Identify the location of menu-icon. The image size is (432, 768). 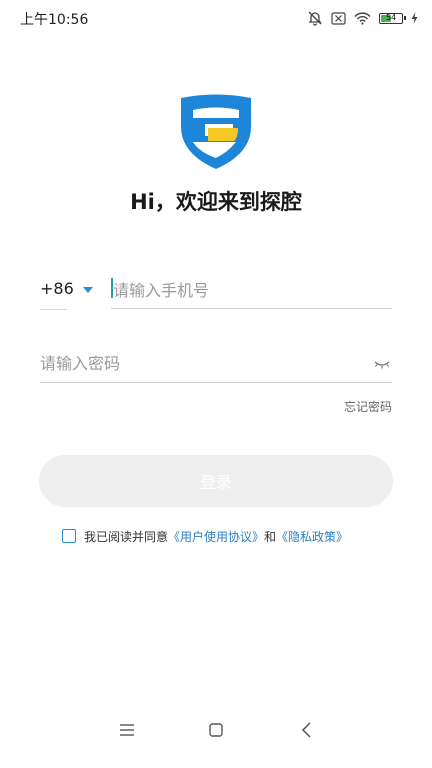
(127, 730).